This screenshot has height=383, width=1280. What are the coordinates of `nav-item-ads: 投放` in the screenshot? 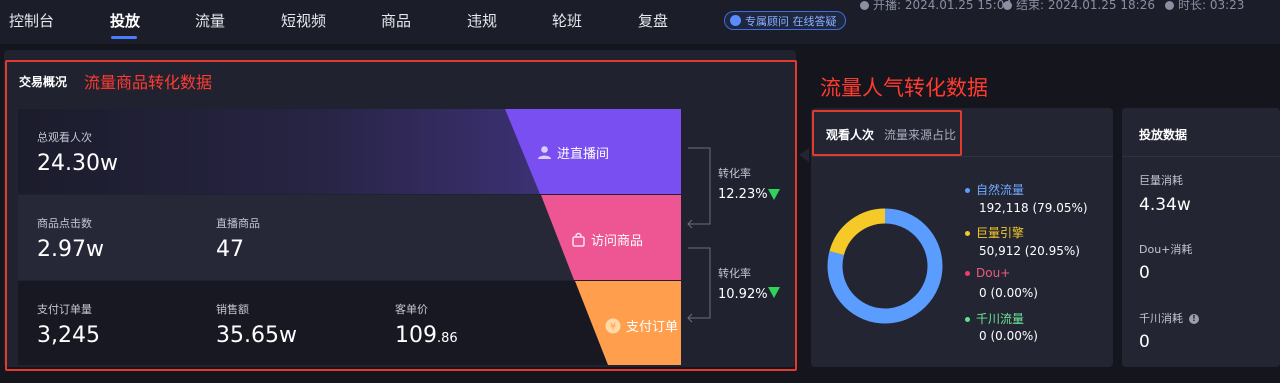 It's located at (125, 20).